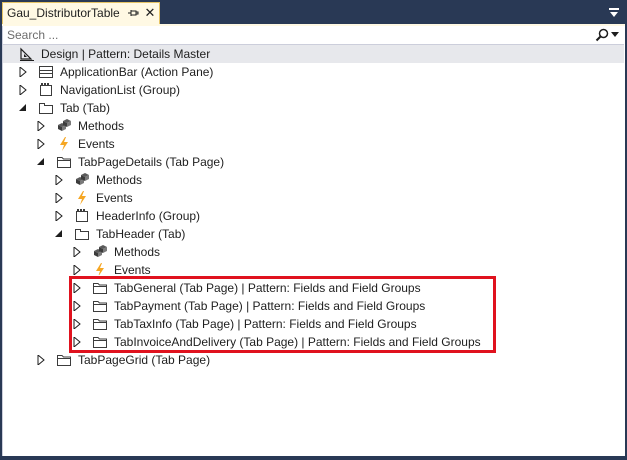 The height and width of the screenshot is (460, 627). I want to click on document-tab: Gau_DistributorTable ✕, so click(81, 13).